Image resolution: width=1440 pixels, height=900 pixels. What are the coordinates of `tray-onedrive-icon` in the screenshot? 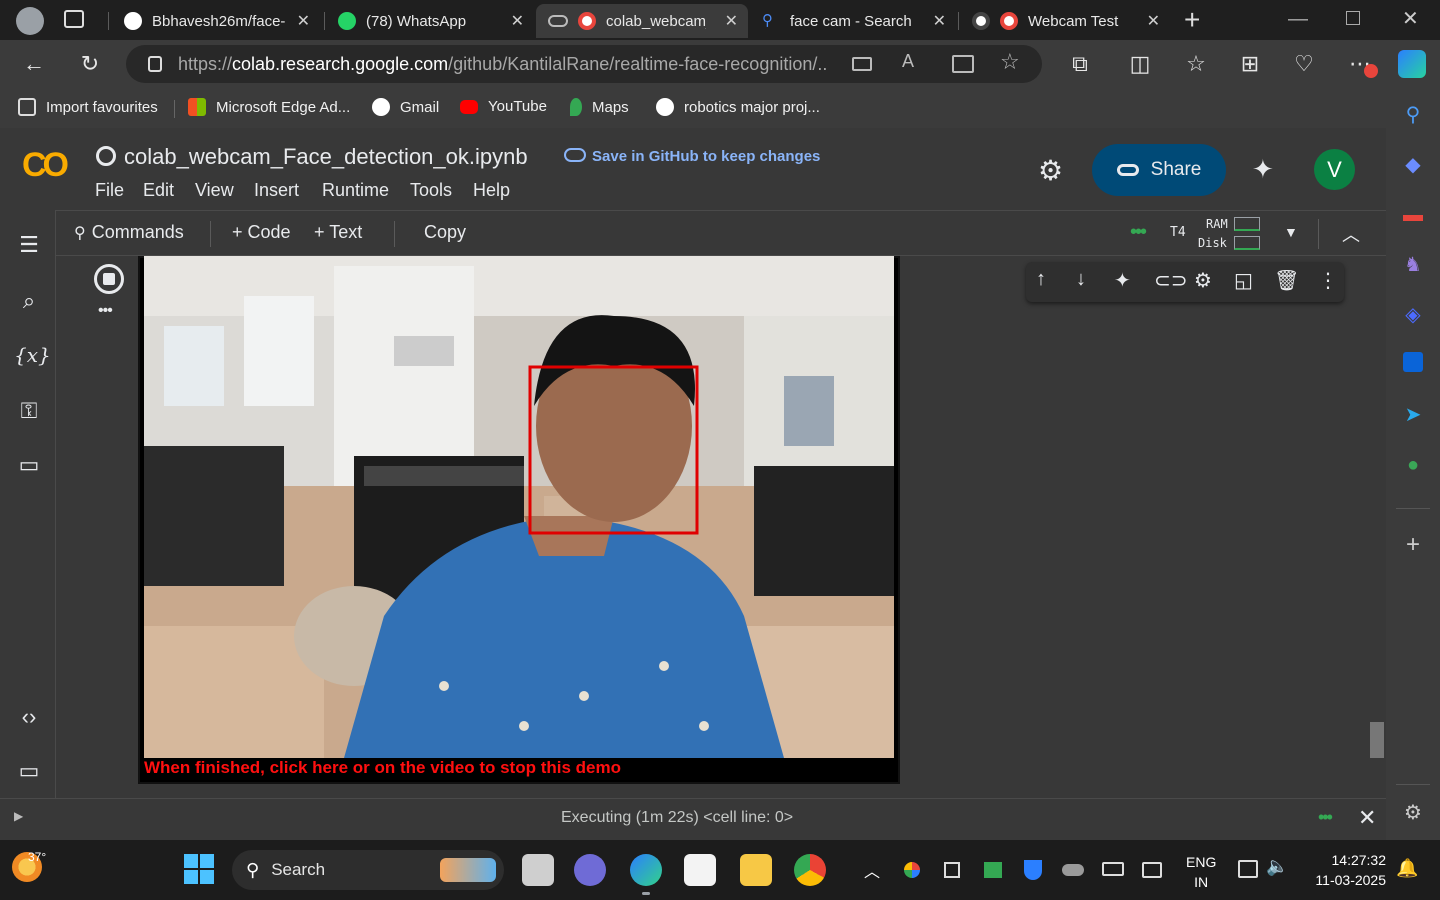 It's located at (1073, 870).